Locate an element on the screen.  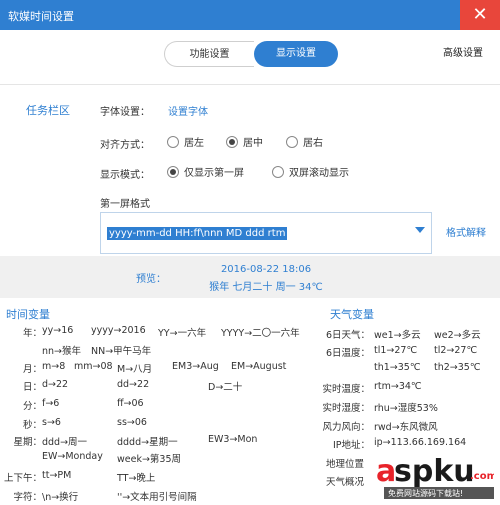
var-item: ''→文本用引号间隔 is located at coordinates (157, 497).